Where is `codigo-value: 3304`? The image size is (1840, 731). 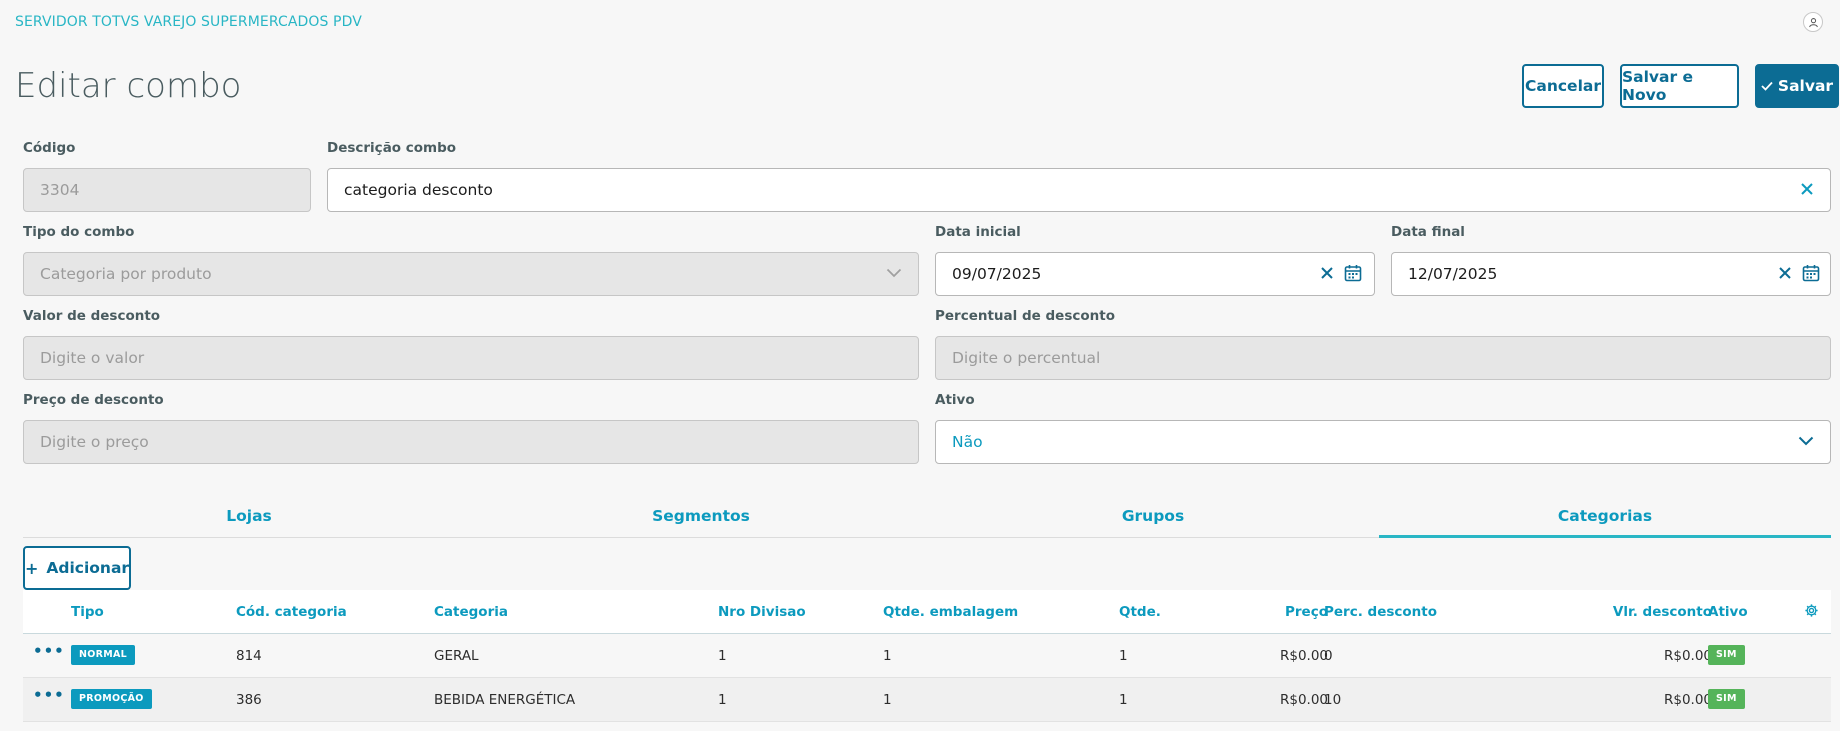
codigo-value: 3304 is located at coordinates (60, 190).